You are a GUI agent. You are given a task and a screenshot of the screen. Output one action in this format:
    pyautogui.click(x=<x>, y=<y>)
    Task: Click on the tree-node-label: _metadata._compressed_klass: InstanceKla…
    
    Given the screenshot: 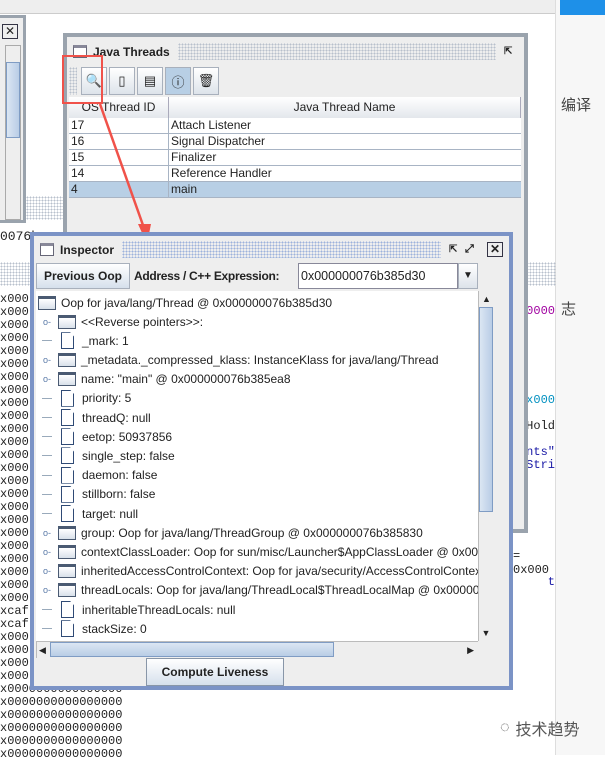 What is the action you would take?
    pyautogui.click(x=260, y=359)
    